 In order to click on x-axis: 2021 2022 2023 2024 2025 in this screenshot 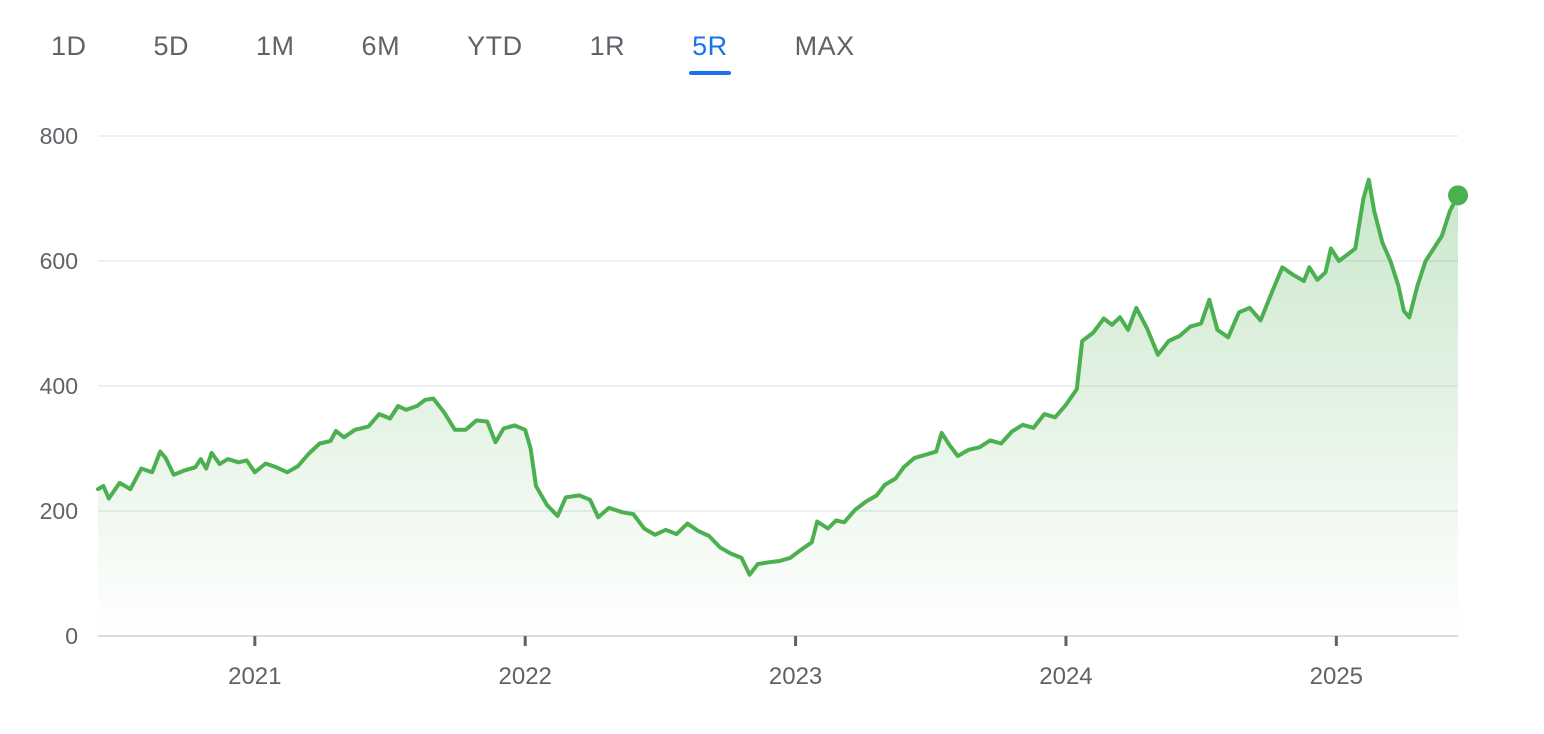, I will do `click(778, 662)`.